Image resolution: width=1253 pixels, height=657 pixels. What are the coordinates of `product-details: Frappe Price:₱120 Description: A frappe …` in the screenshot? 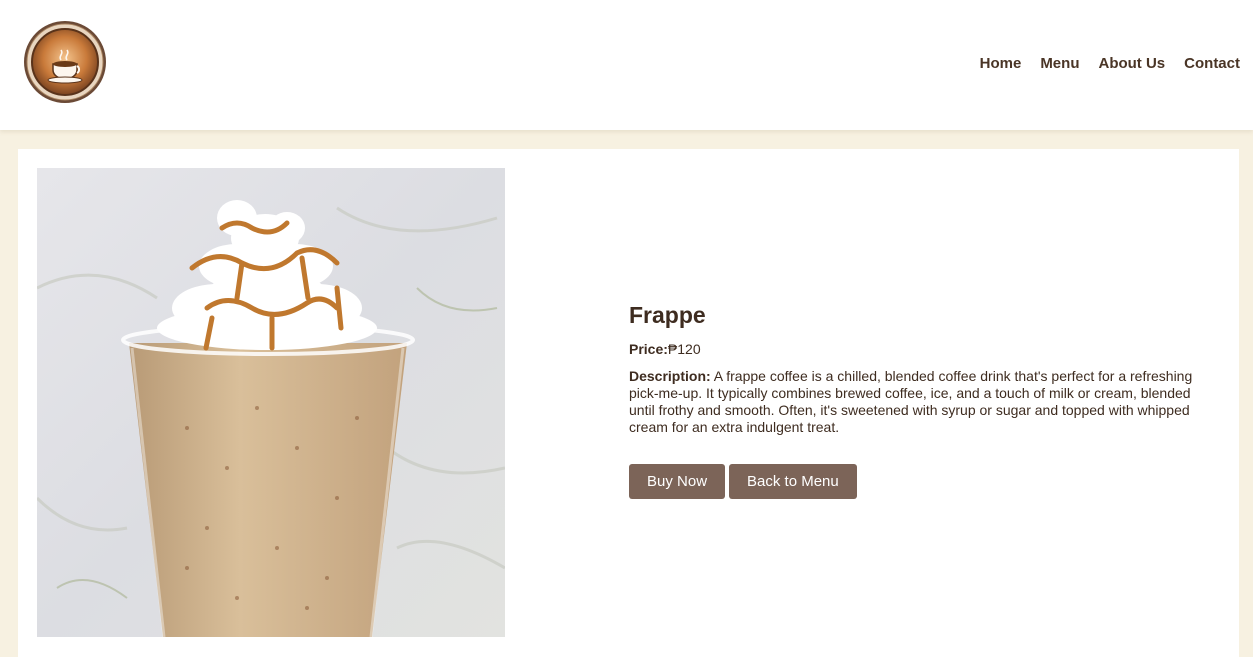 It's located at (919, 400).